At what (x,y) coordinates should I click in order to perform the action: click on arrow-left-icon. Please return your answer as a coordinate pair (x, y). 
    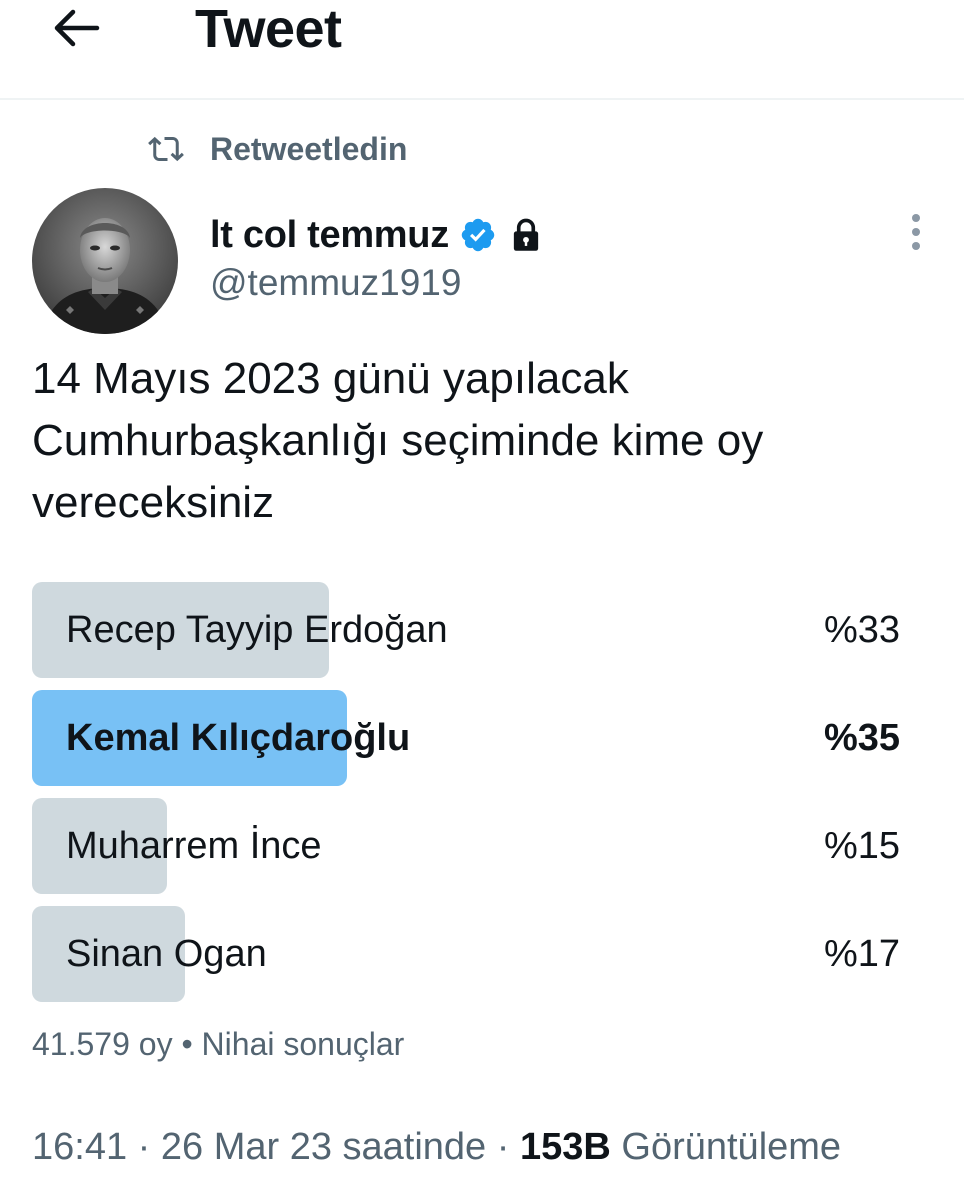
    Looking at the image, I should click on (77, 28).